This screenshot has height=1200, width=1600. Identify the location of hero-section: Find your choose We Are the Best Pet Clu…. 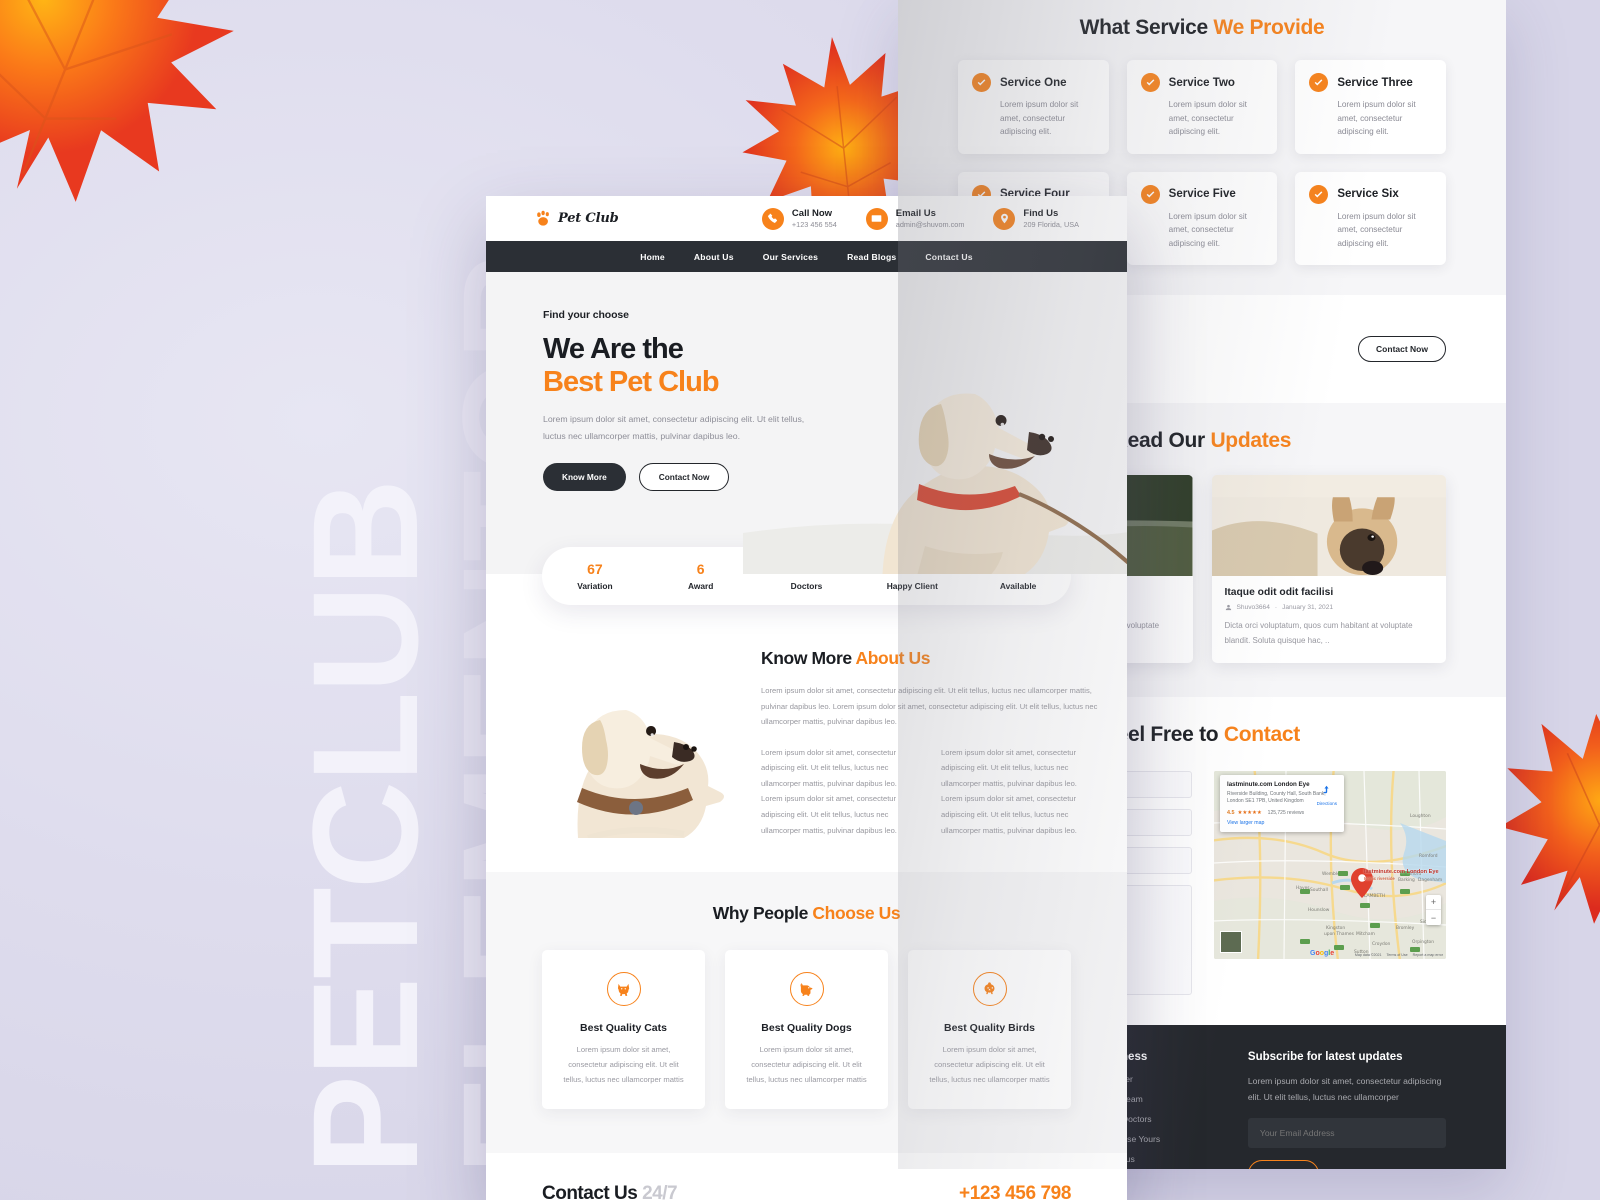
(806, 423).